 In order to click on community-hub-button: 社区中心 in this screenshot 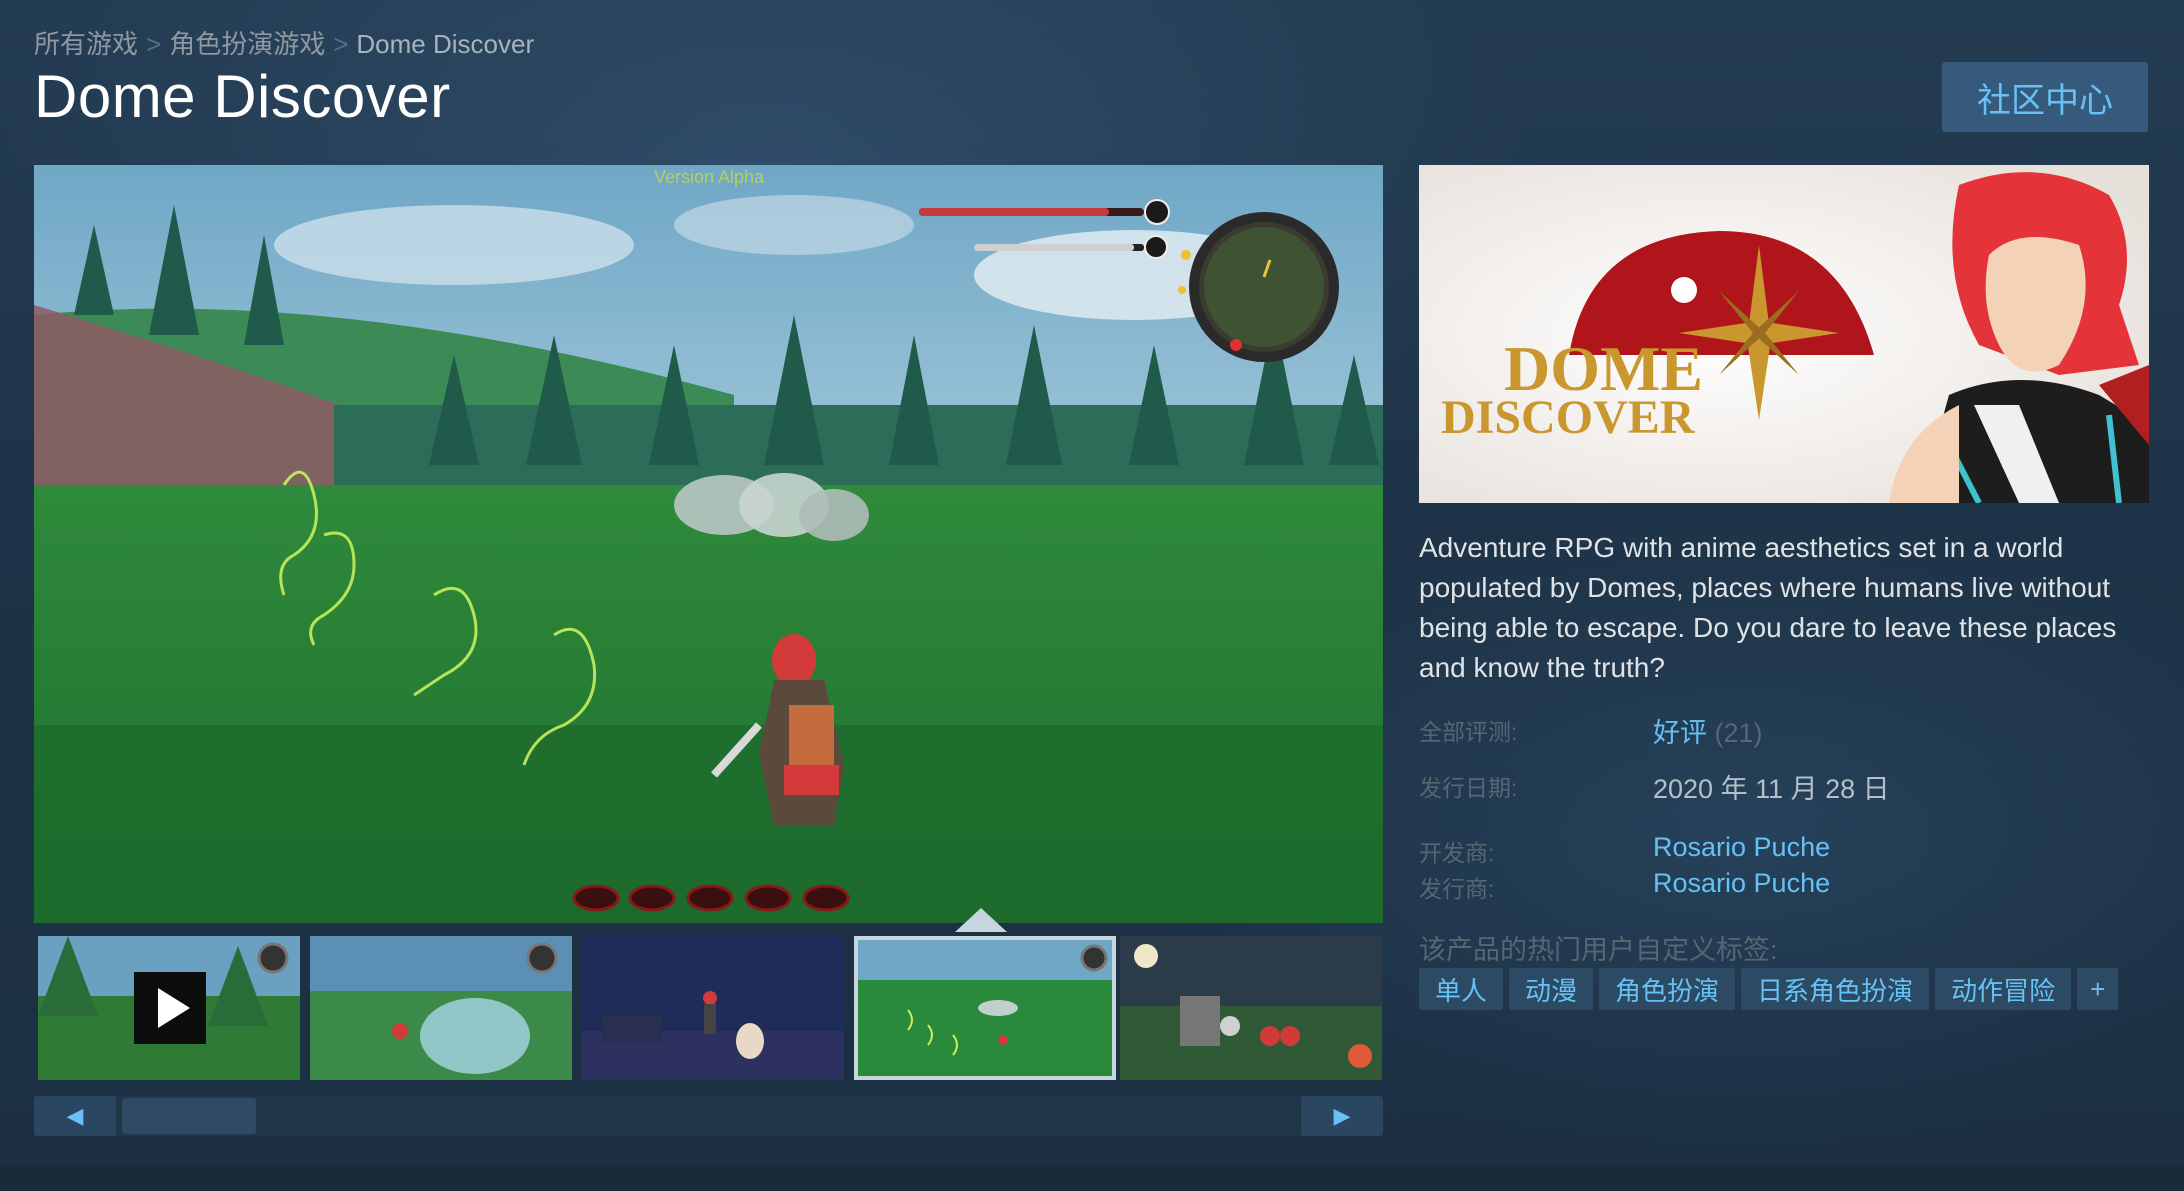, I will do `click(2045, 97)`.